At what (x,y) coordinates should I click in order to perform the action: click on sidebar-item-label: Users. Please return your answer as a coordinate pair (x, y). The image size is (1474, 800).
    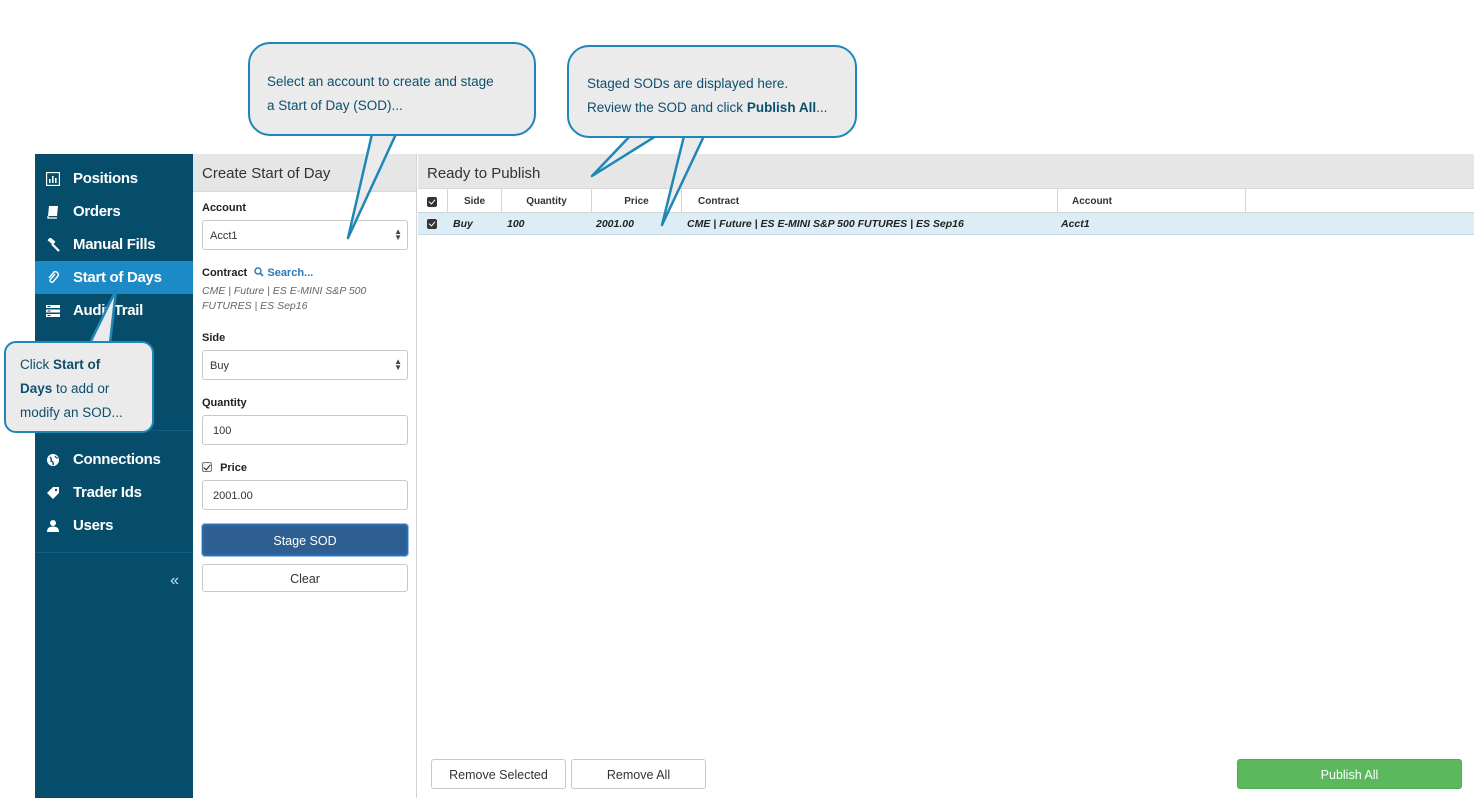
    Looking at the image, I should click on (93, 525).